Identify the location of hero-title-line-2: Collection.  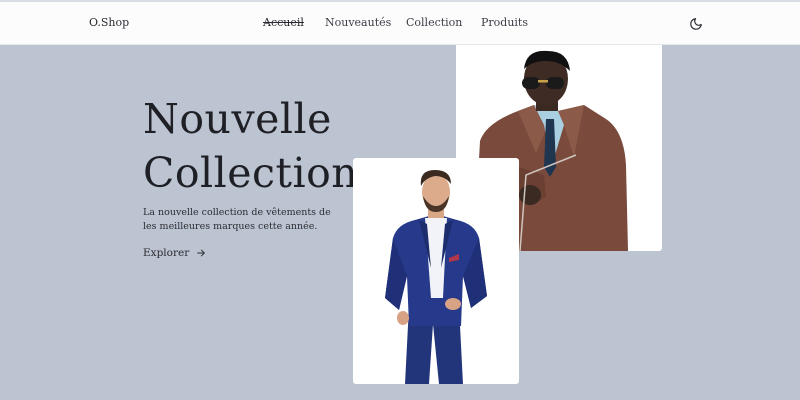
(251, 173).